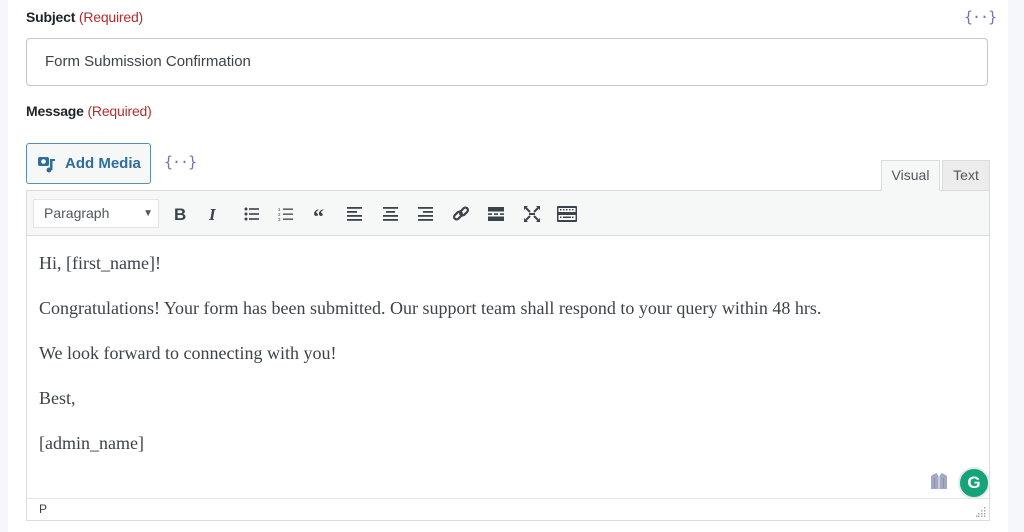 The width and height of the screenshot is (1024, 532). I want to click on fullscreen-icon, so click(532, 214).